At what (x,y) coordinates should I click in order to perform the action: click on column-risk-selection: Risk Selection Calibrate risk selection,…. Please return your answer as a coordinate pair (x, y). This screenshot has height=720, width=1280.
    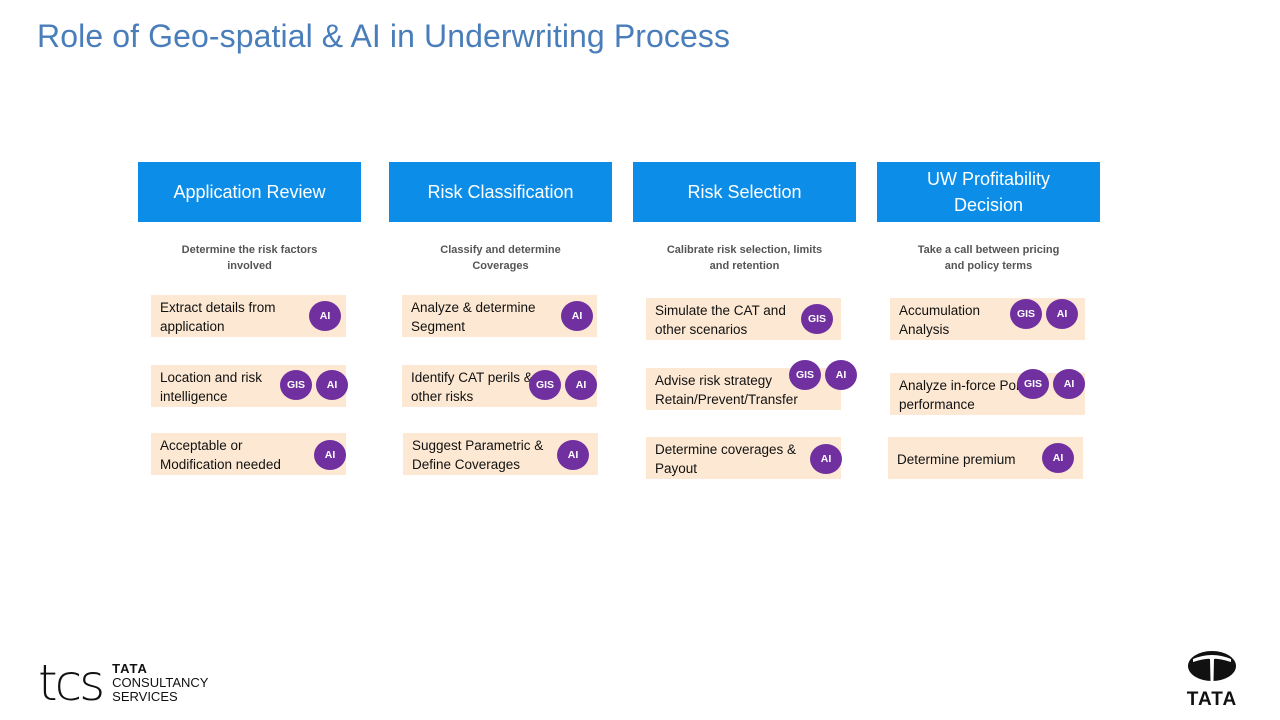
    Looking at the image, I should click on (744, 219).